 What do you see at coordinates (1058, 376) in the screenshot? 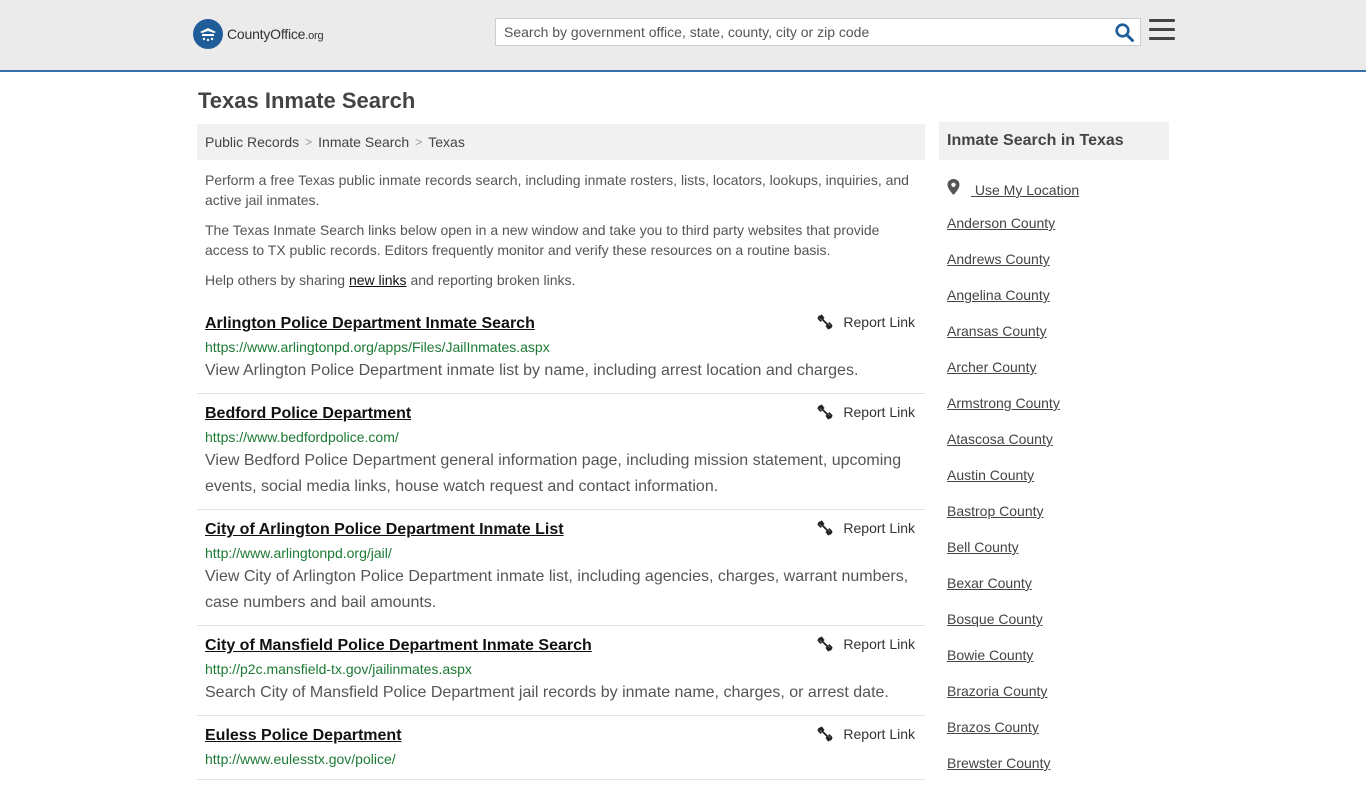
I see `sidebar-item-county: Archer County` at bounding box center [1058, 376].